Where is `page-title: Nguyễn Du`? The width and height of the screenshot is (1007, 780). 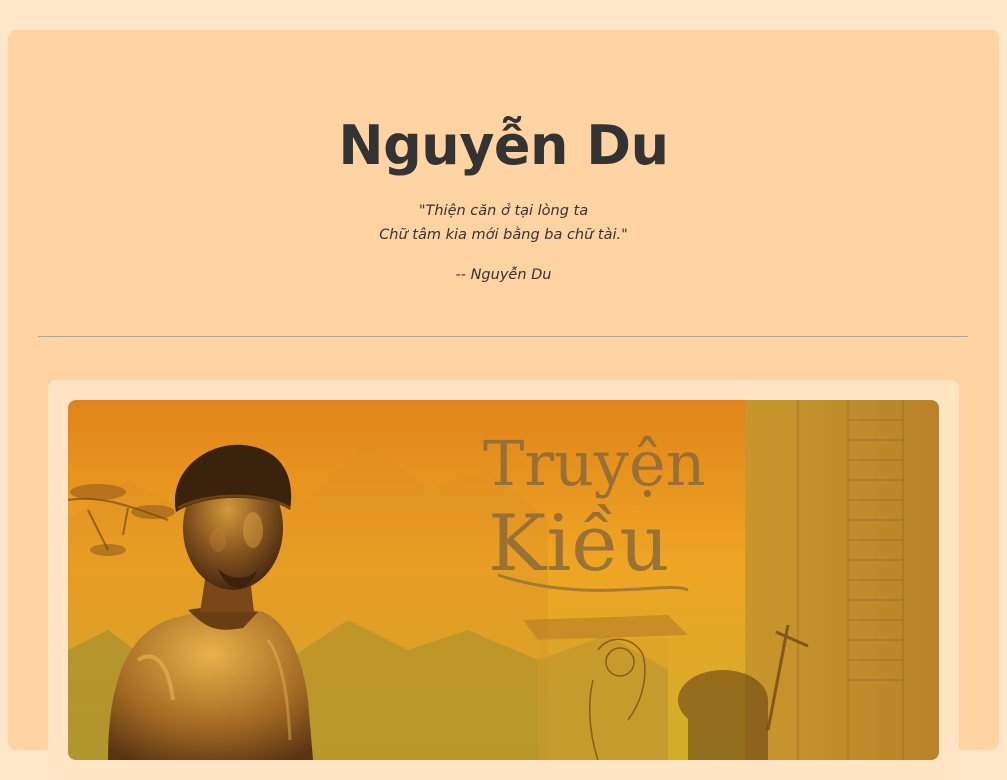
page-title: Nguyễn Du is located at coordinates (503, 145).